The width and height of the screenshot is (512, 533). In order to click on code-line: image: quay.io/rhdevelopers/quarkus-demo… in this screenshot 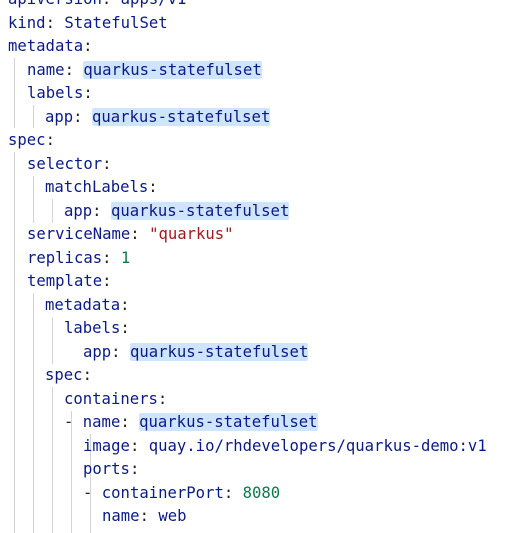, I will do `click(285, 447)`.